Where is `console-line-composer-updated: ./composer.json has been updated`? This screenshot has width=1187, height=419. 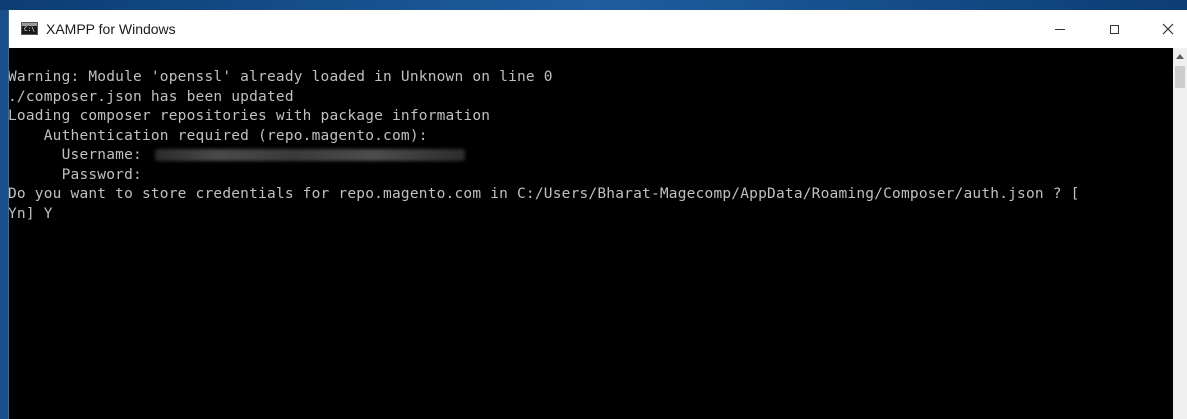
console-line-composer-updated: ./composer.json has been updated is located at coordinates (151, 96).